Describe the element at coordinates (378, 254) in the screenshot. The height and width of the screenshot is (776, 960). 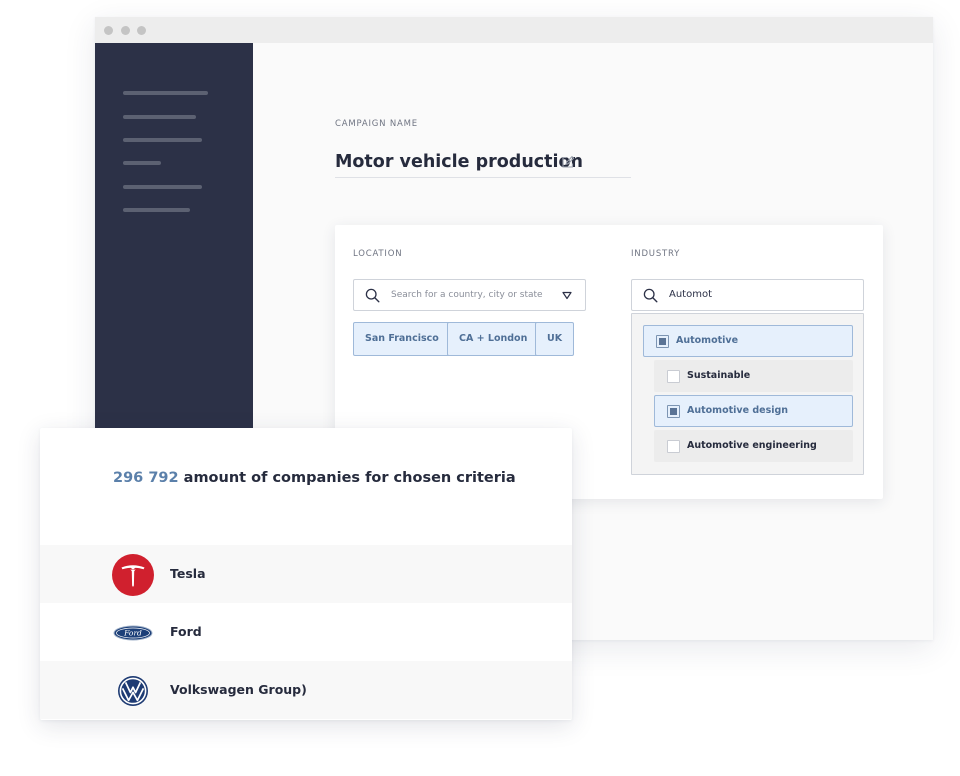
I see `location-label: LOCATION` at that location.